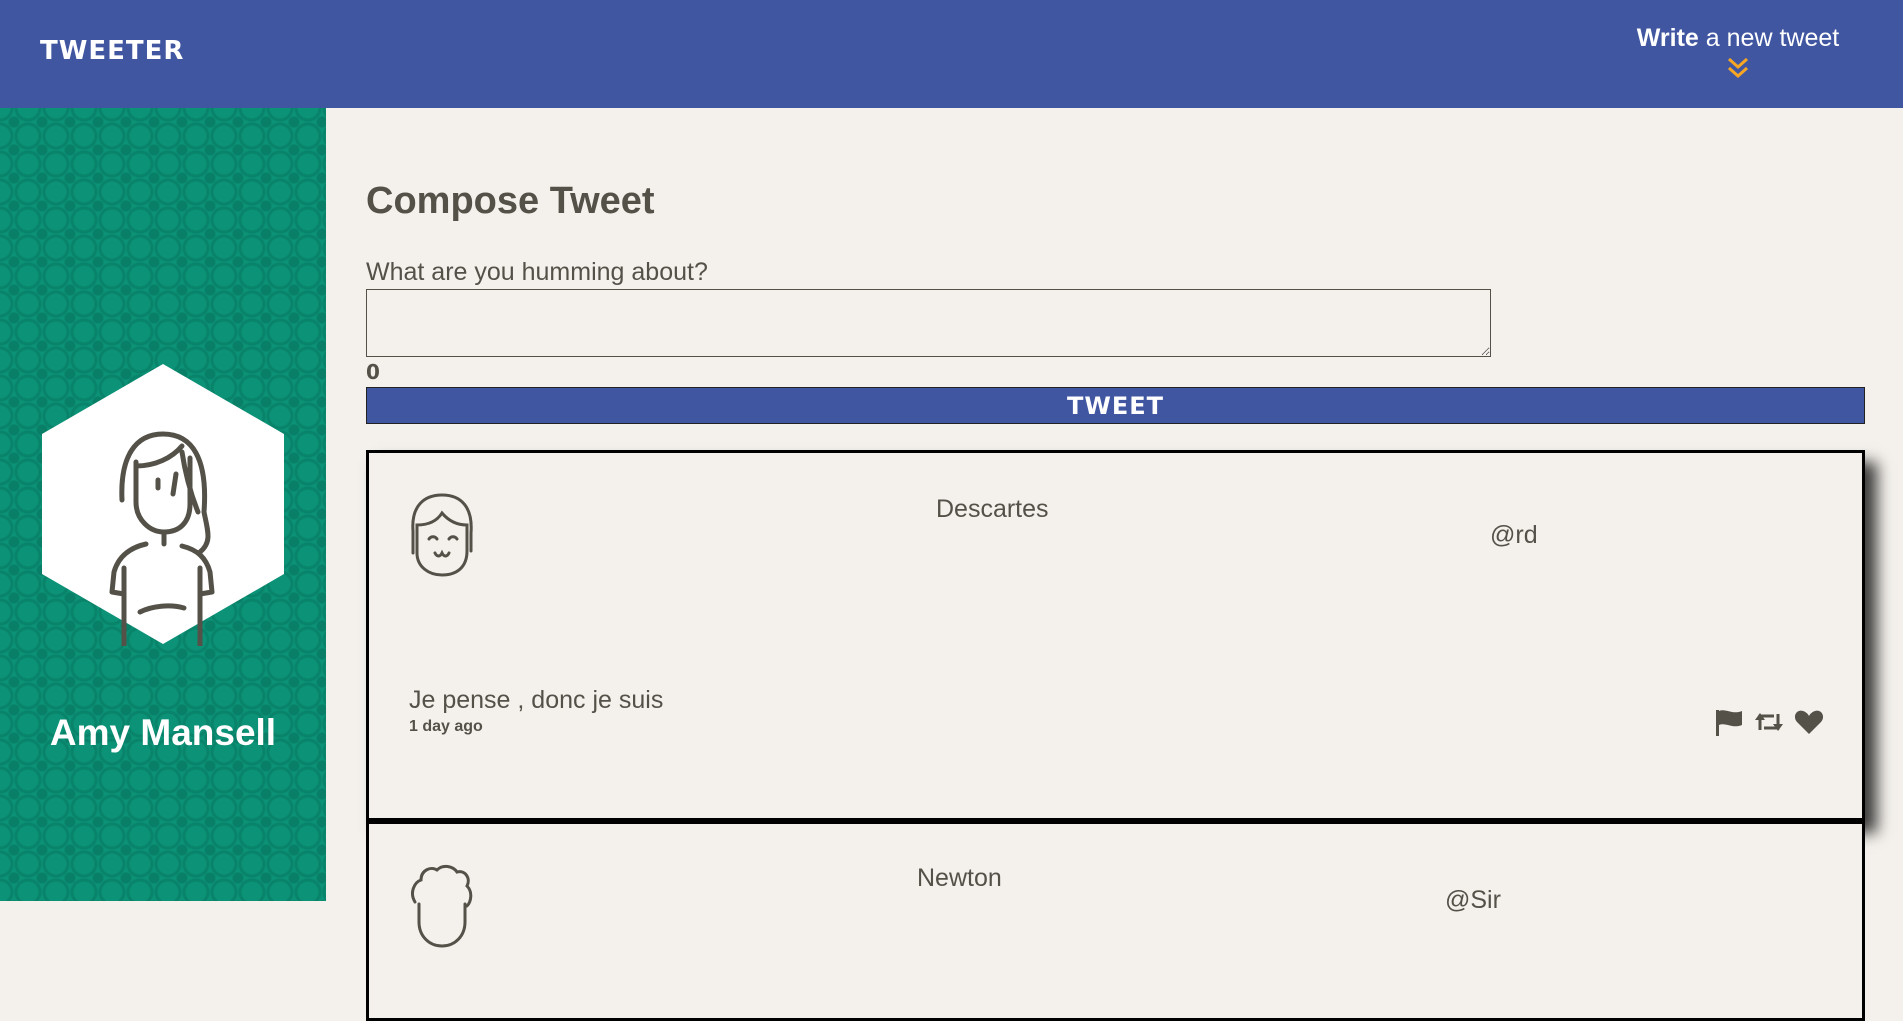  Describe the element at coordinates (1738, 68) in the screenshot. I see `double-chevron-down-icon` at that location.